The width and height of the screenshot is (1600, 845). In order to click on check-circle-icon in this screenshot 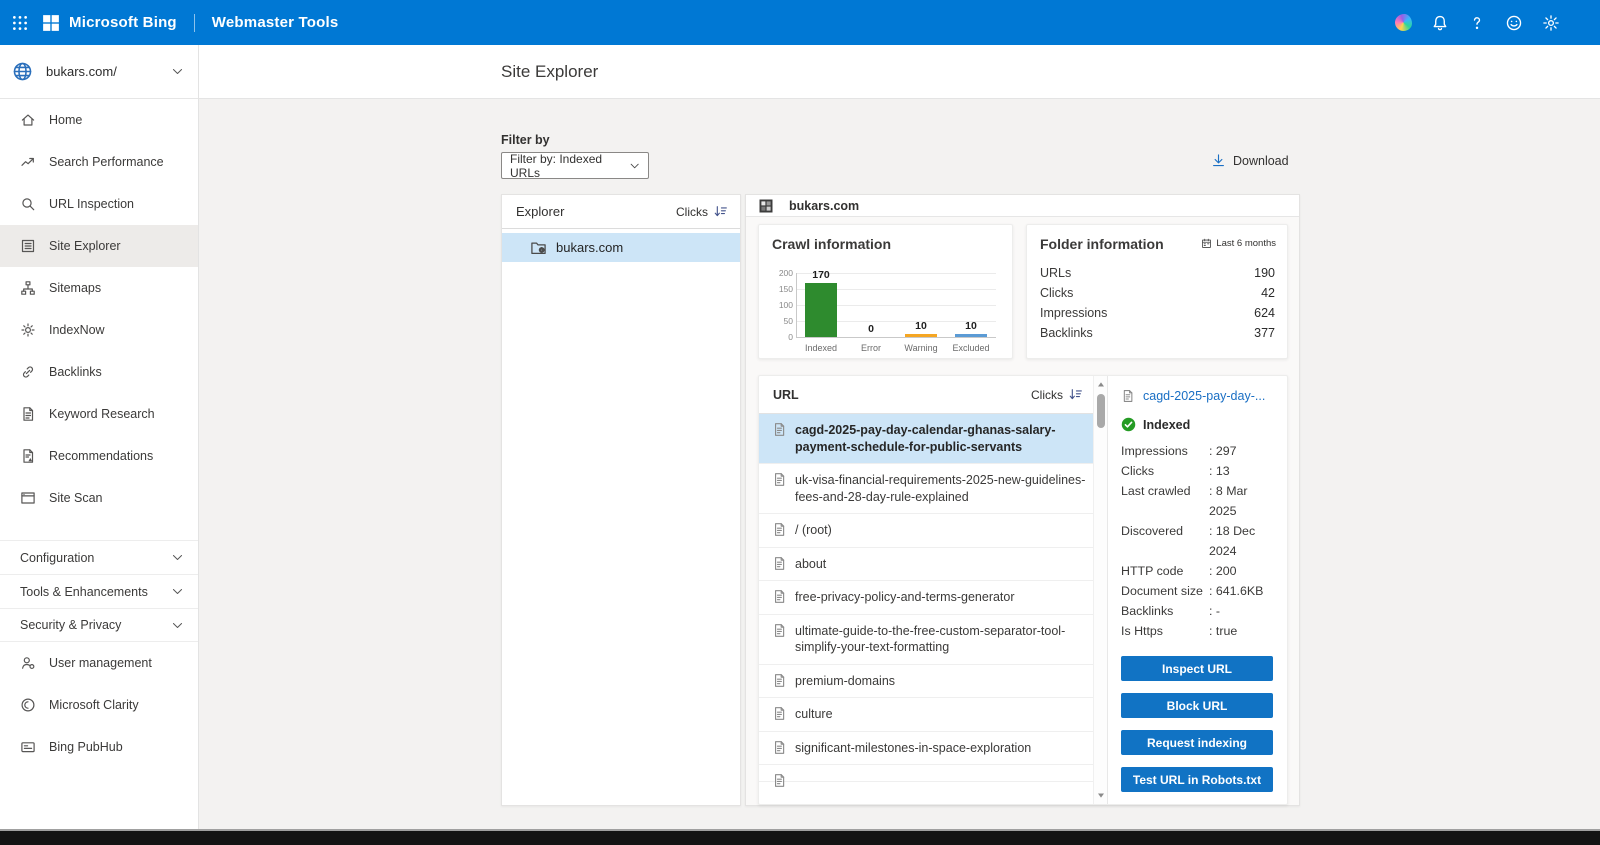, I will do `click(1128, 424)`.